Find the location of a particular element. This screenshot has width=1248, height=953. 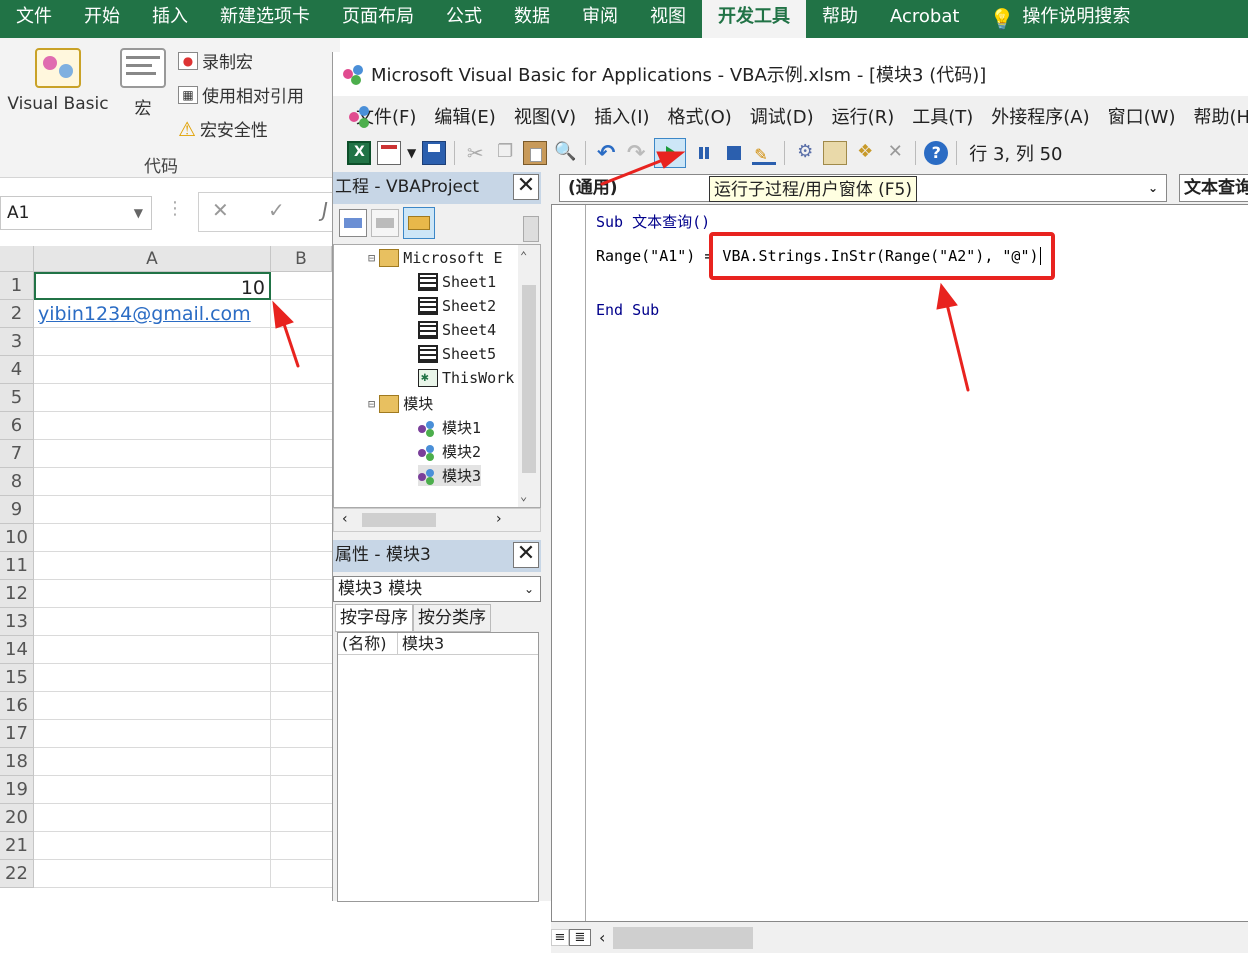

procedure-view-icon: ≡ is located at coordinates (560, 937).